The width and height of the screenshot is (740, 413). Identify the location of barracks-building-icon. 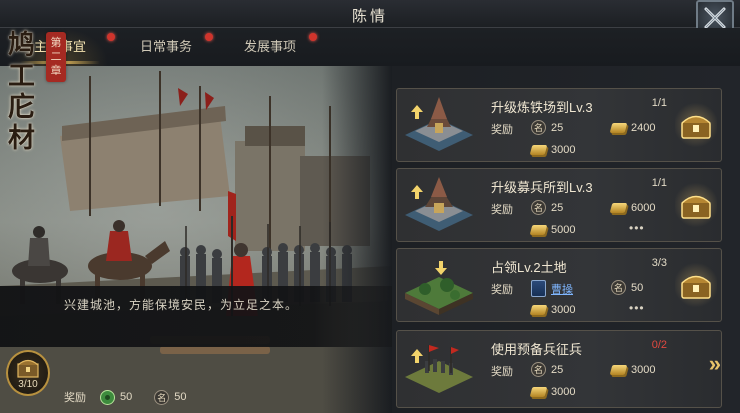
(439, 204).